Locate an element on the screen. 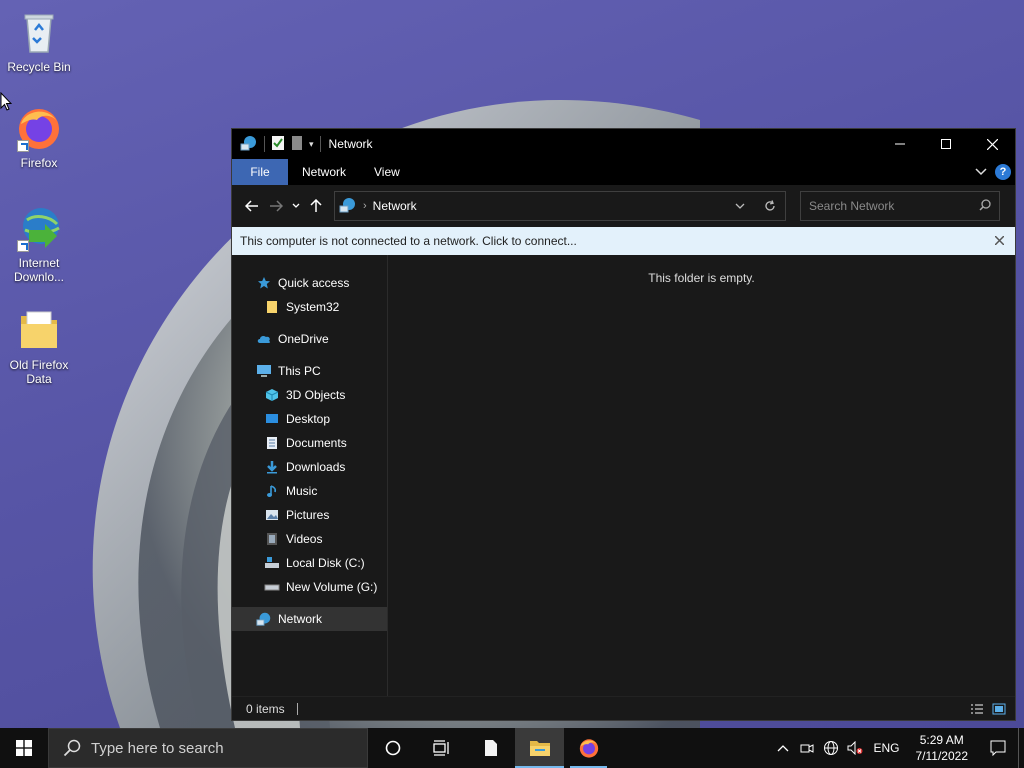  task-view-icon is located at coordinates (440, 748).